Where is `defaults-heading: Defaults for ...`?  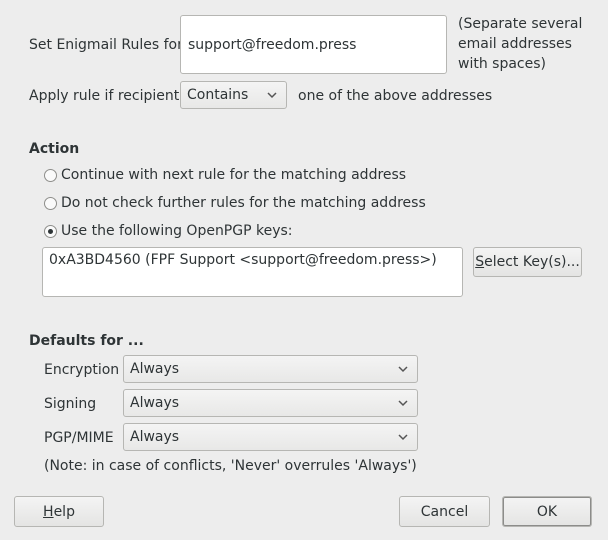 defaults-heading: Defaults for ... is located at coordinates (86, 341).